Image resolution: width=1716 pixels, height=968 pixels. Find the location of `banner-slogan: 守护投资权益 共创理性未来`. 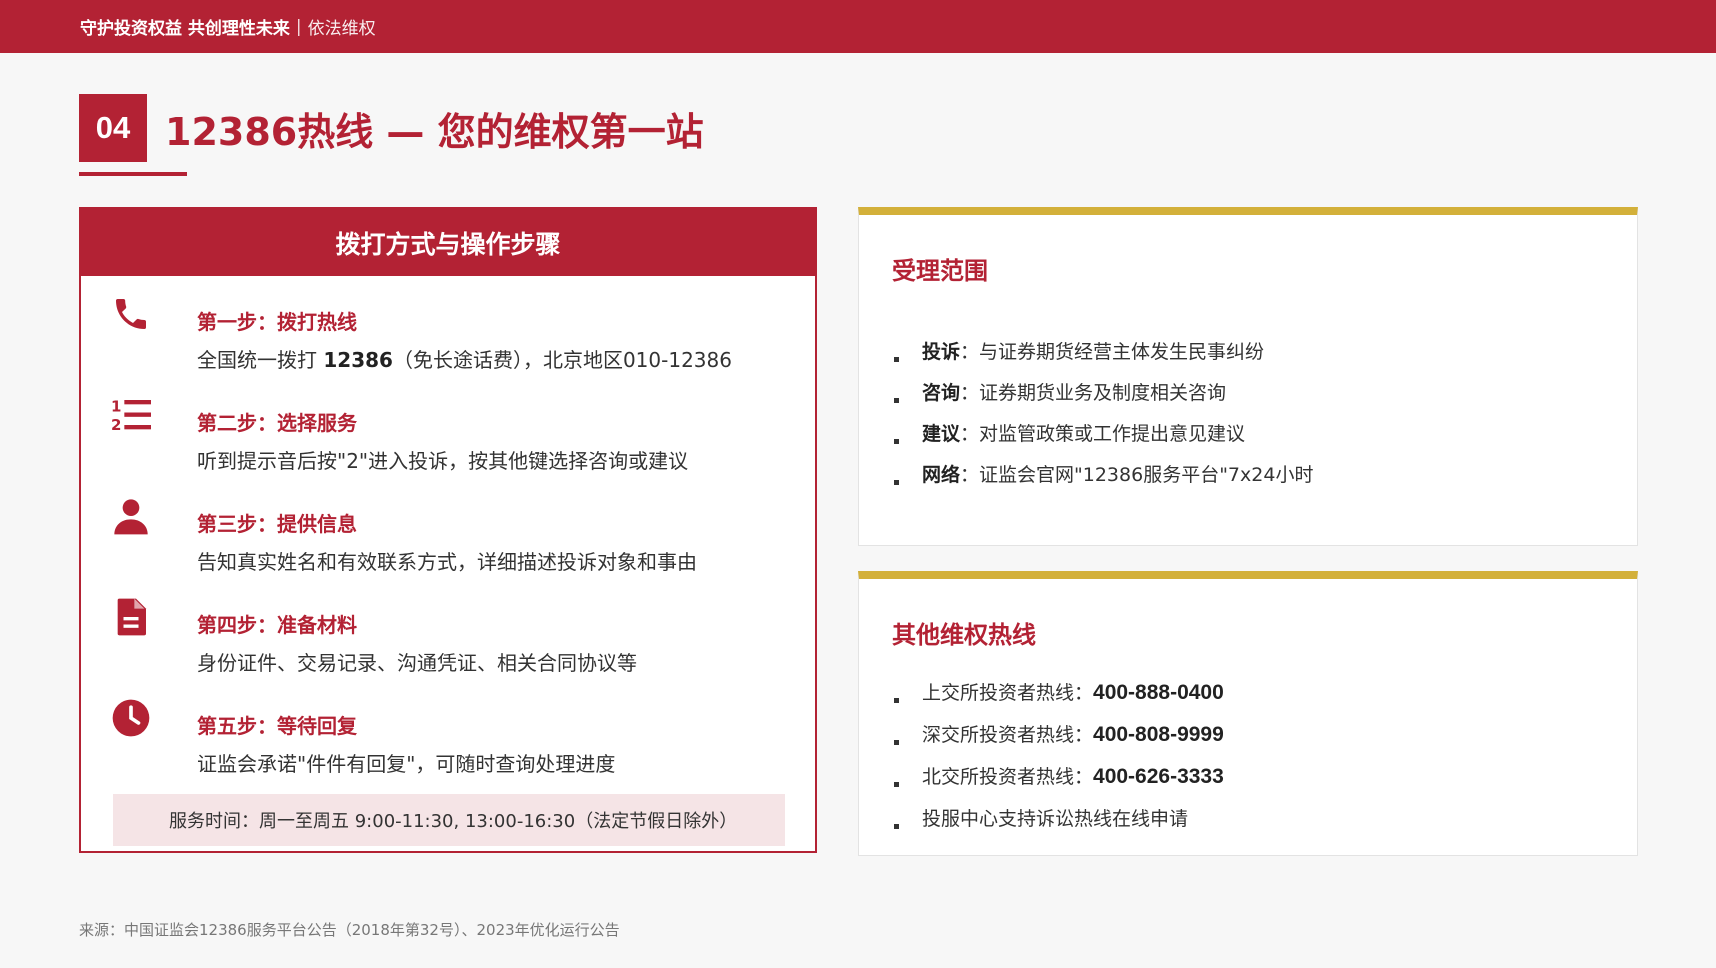

banner-slogan: 守护投资权益 共创理性未来 is located at coordinates (185, 29).